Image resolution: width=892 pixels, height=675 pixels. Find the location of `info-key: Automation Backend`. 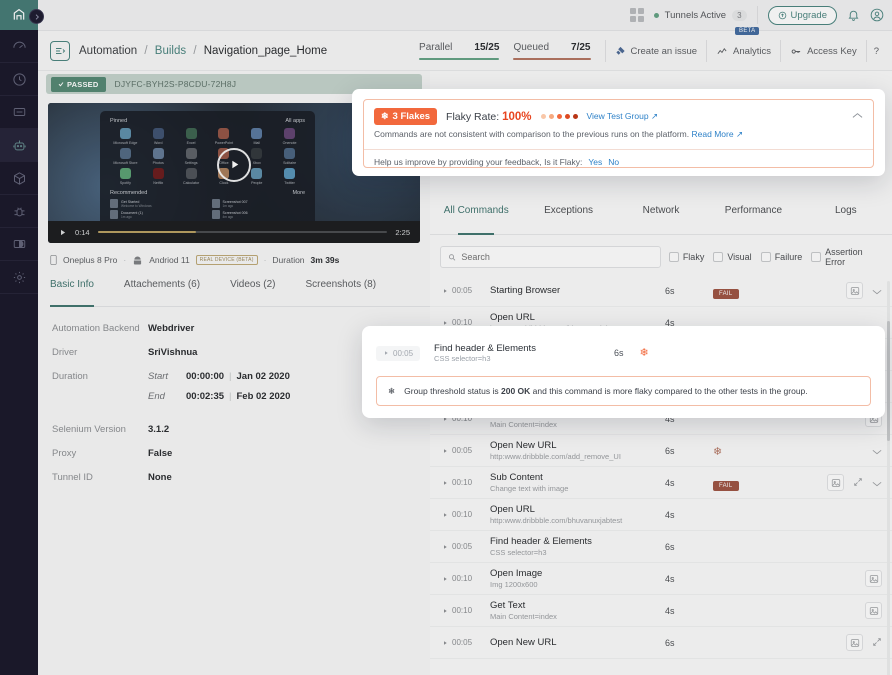

info-key: Automation Backend is located at coordinates (96, 328).